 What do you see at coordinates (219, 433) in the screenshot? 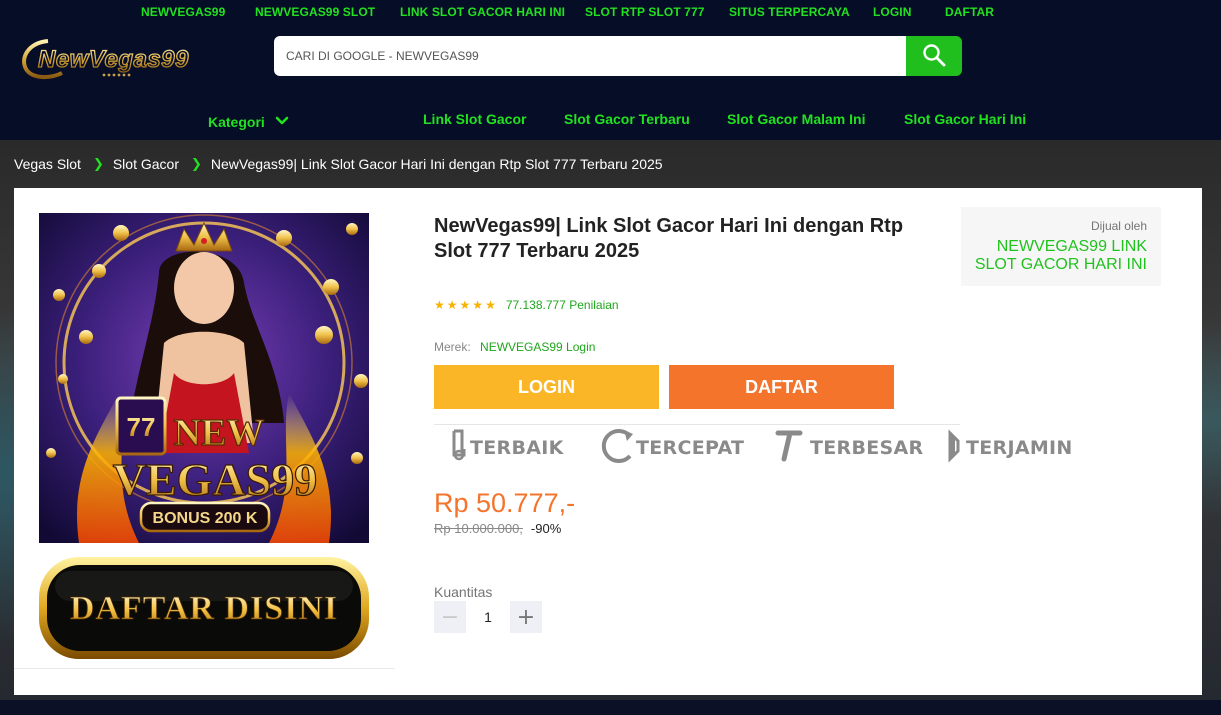
I see `svg-text: NEW` at bounding box center [219, 433].